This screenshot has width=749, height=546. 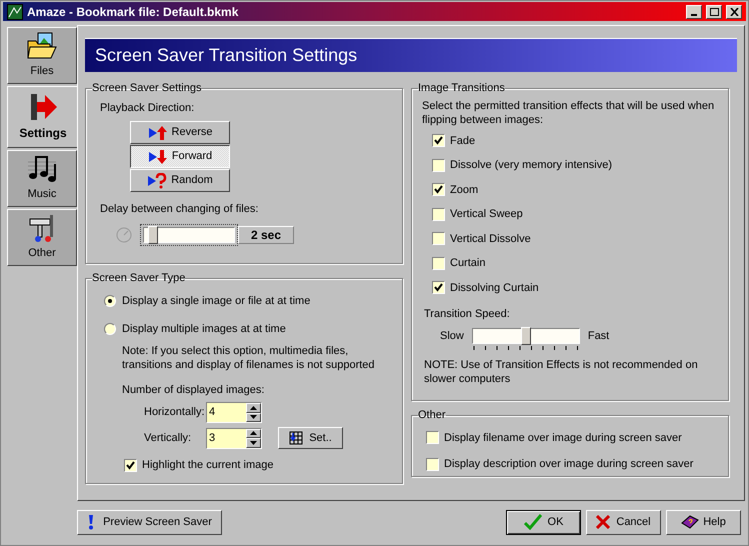 I want to click on sidebar-tab: Other, so click(x=42, y=237).